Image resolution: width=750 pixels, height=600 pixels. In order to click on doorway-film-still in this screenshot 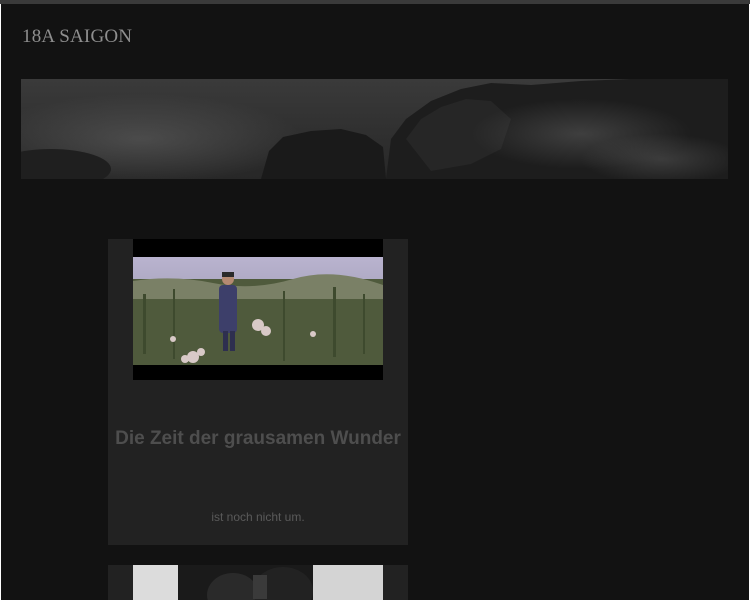, I will do `click(258, 582)`.